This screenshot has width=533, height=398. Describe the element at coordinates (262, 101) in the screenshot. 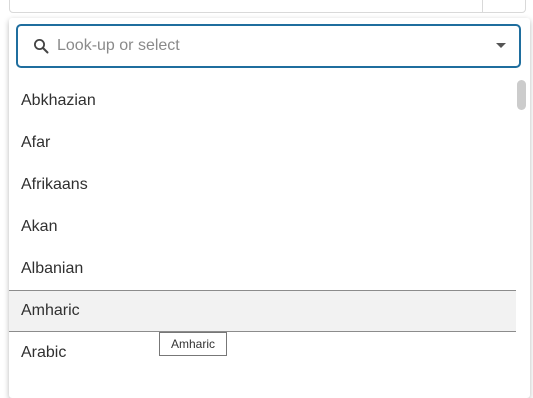

I see `list-item: Abkhazian` at that location.